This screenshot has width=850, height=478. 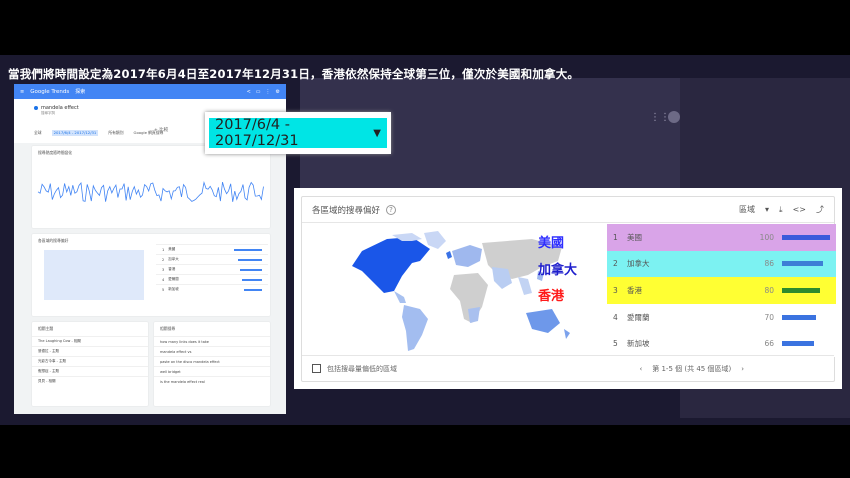 What do you see at coordinates (90, 361) in the screenshot?
I see `list-item: 光影古今事 - 主題` at bounding box center [90, 361].